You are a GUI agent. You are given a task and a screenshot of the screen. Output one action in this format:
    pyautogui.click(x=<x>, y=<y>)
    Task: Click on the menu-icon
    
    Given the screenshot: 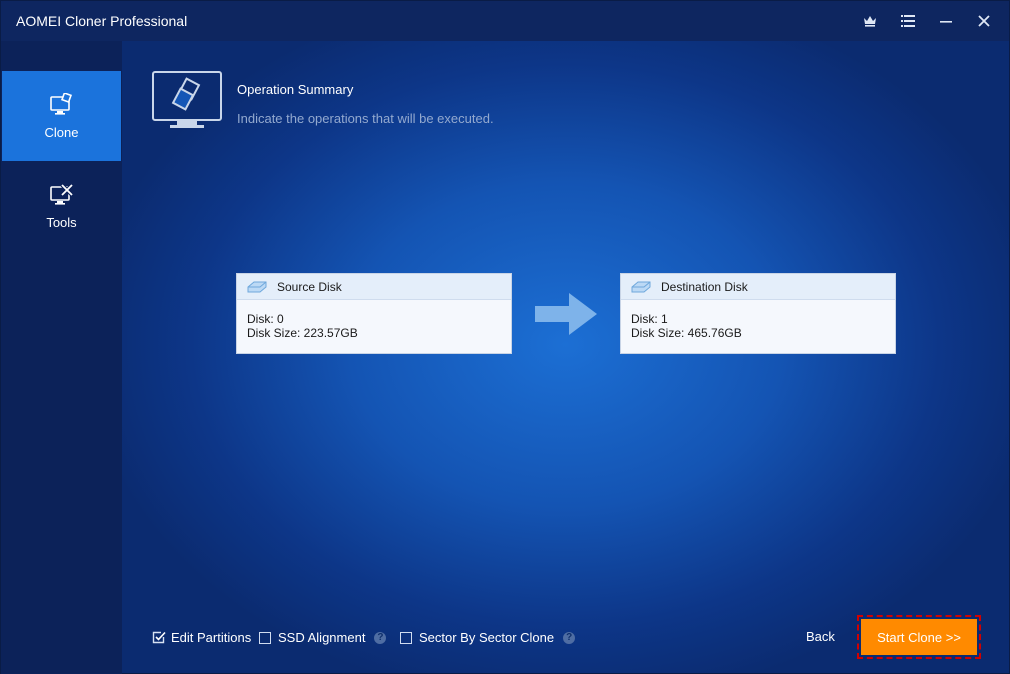 What is the action you would take?
    pyautogui.click(x=908, y=21)
    